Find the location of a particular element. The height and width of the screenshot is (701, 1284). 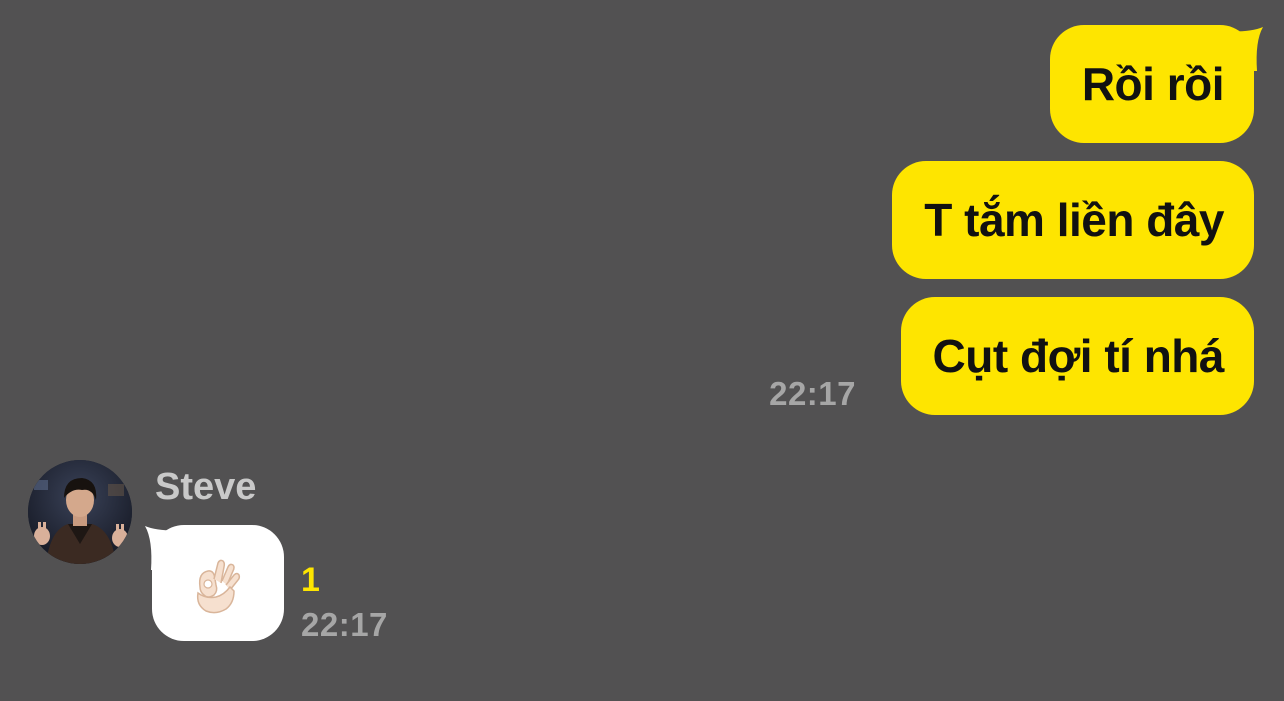

outgoing-message-bubble: T tắm liền đây is located at coordinates (1073, 220).